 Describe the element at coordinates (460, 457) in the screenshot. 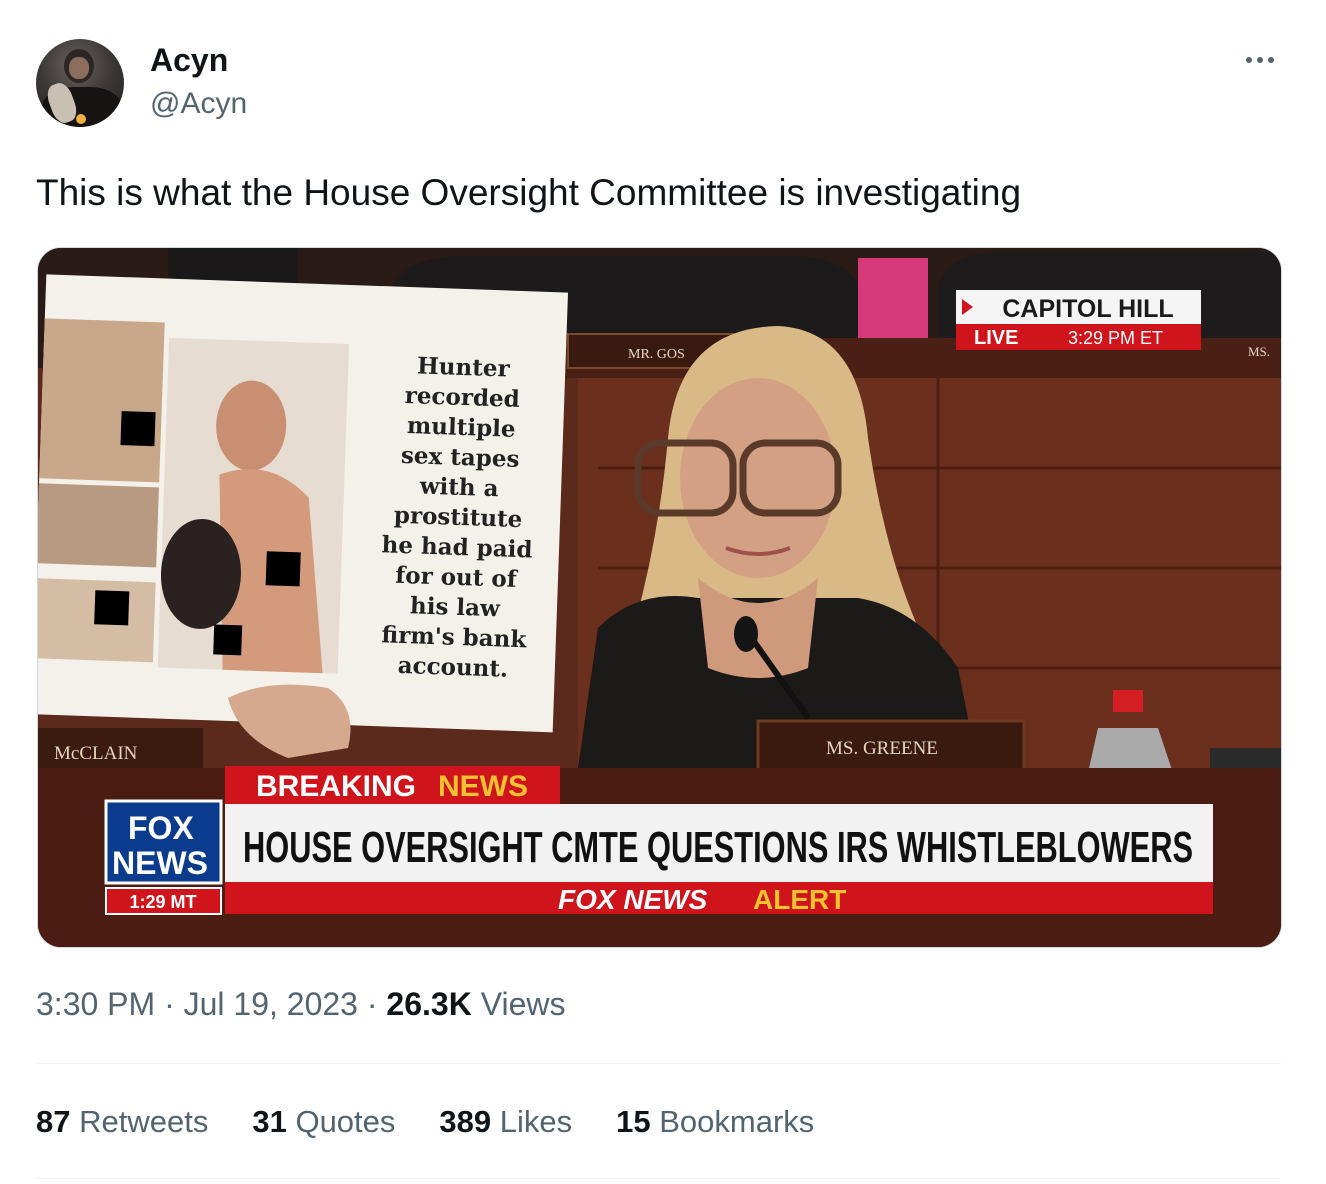

I see `sign-line: sex tapes` at that location.